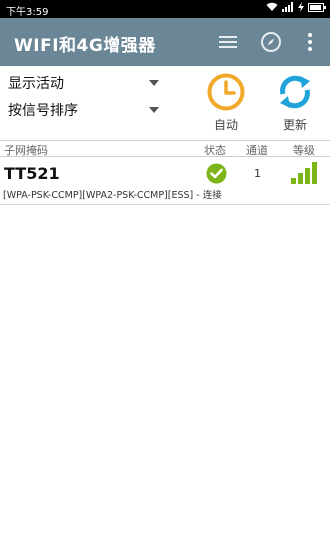  What do you see at coordinates (165, 103) in the screenshot?
I see `controls-panel: 显示活动 按信号排序 自动 更新` at bounding box center [165, 103].